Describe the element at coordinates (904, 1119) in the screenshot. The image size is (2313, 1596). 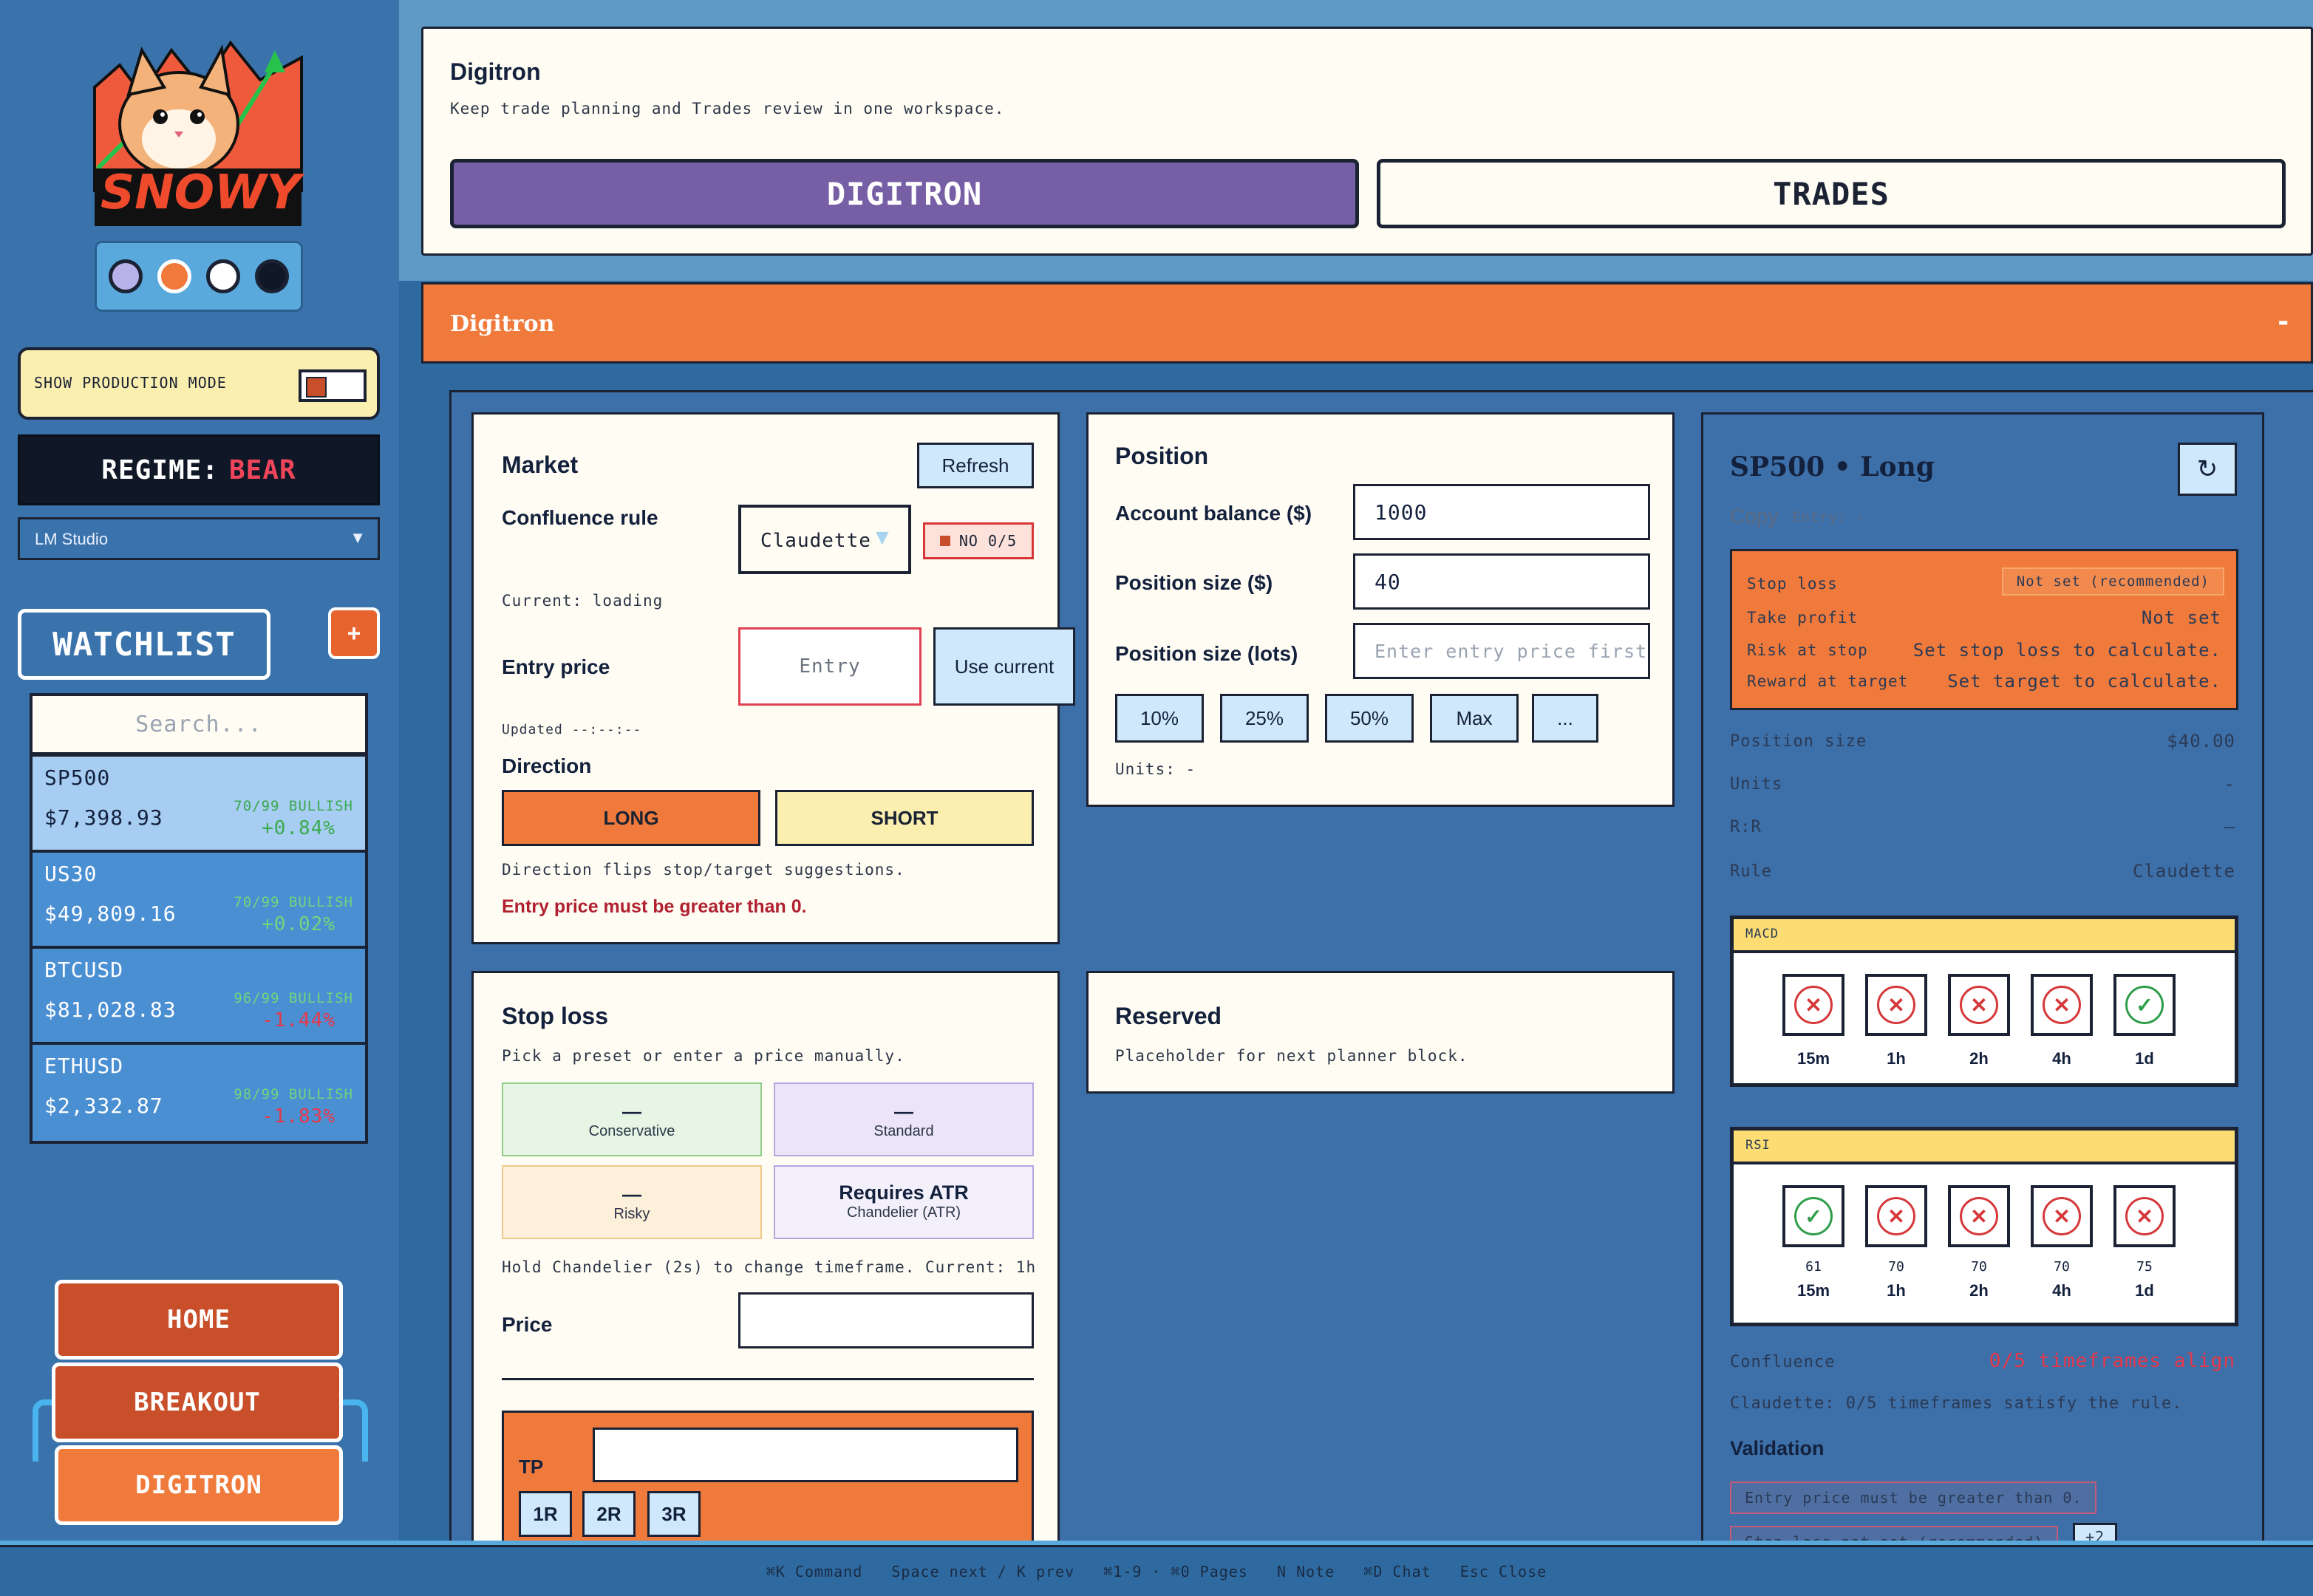
I see `preset-standard: — Standard` at that location.